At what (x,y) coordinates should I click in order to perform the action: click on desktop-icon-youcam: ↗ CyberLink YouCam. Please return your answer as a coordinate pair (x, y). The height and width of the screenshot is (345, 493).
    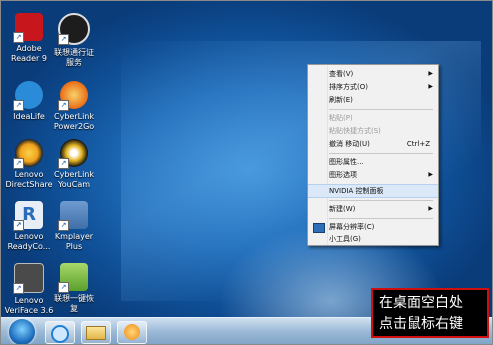
    Looking at the image, I should click on (74, 164).